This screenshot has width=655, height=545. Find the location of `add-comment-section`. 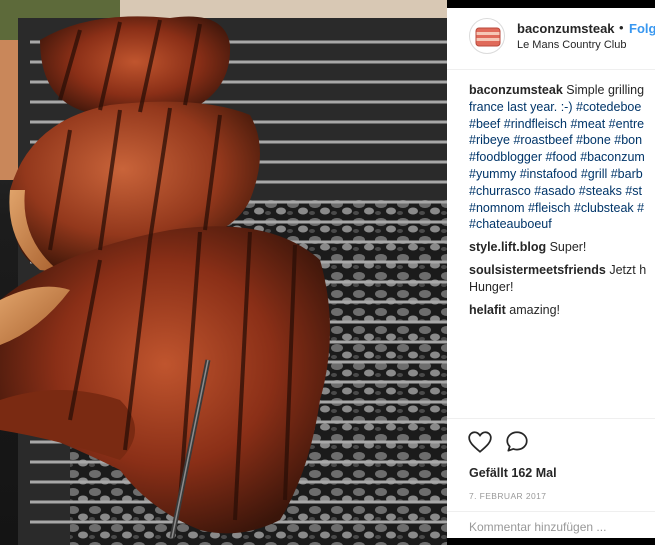

add-comment-section is located at coordinates (551, 524).